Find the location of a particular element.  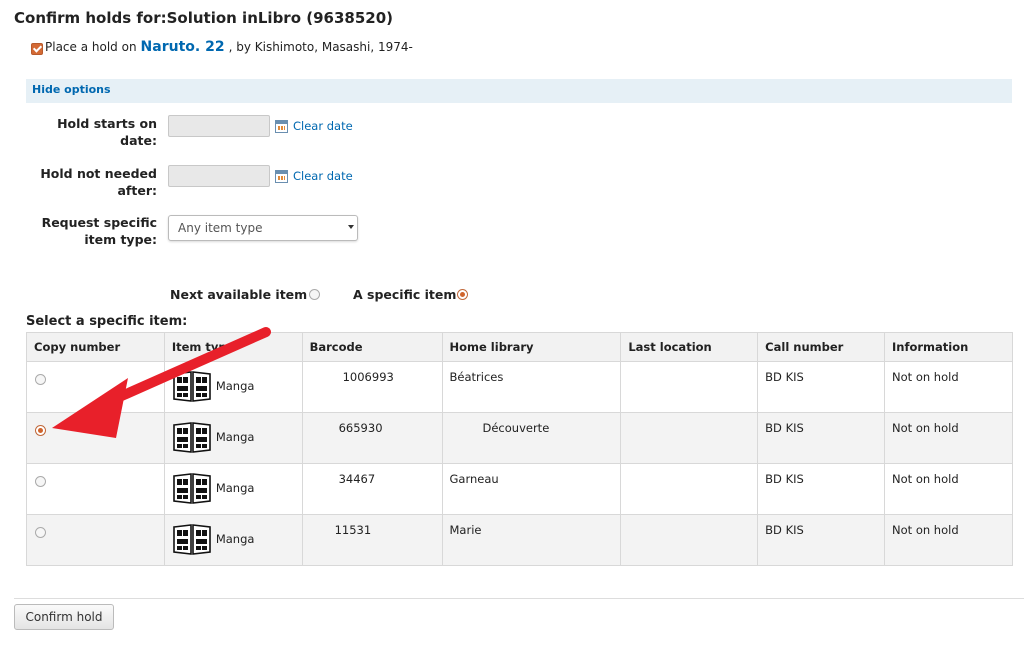

annotation-arrow is located at coordinates (161, 382).